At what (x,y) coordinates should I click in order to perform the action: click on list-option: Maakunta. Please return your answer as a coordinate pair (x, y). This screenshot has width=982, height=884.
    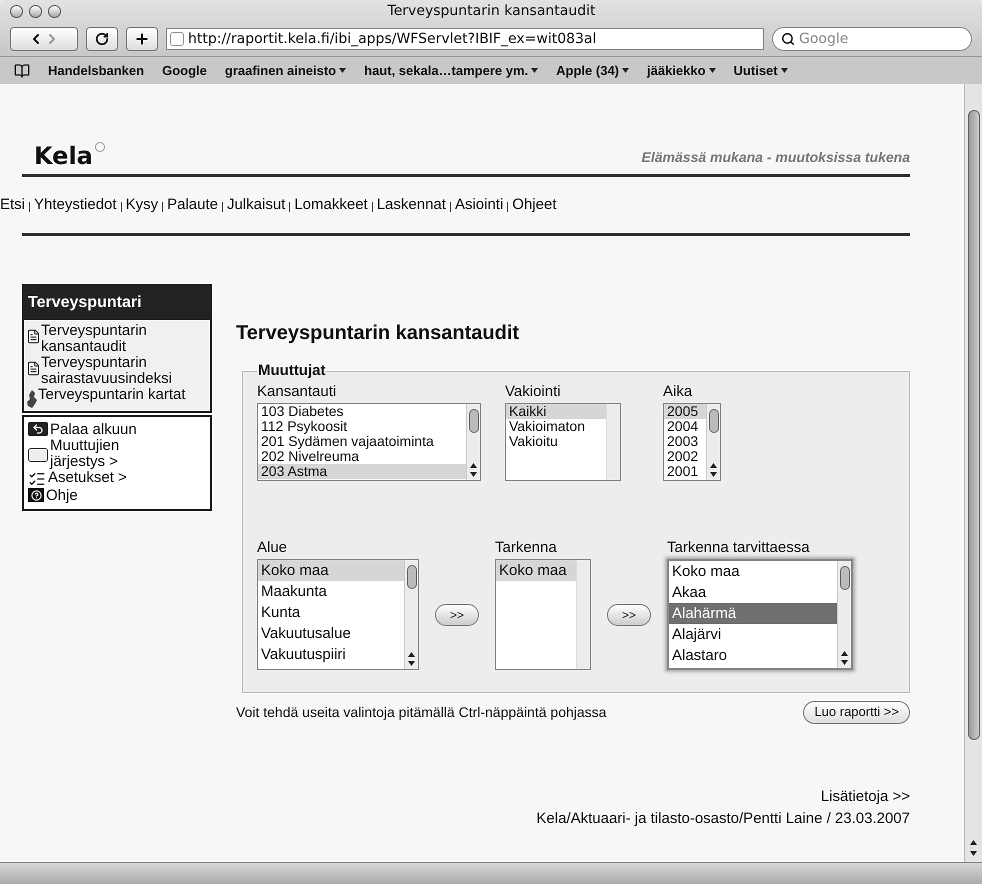
    Looking at the image, I should click on (331, 591).